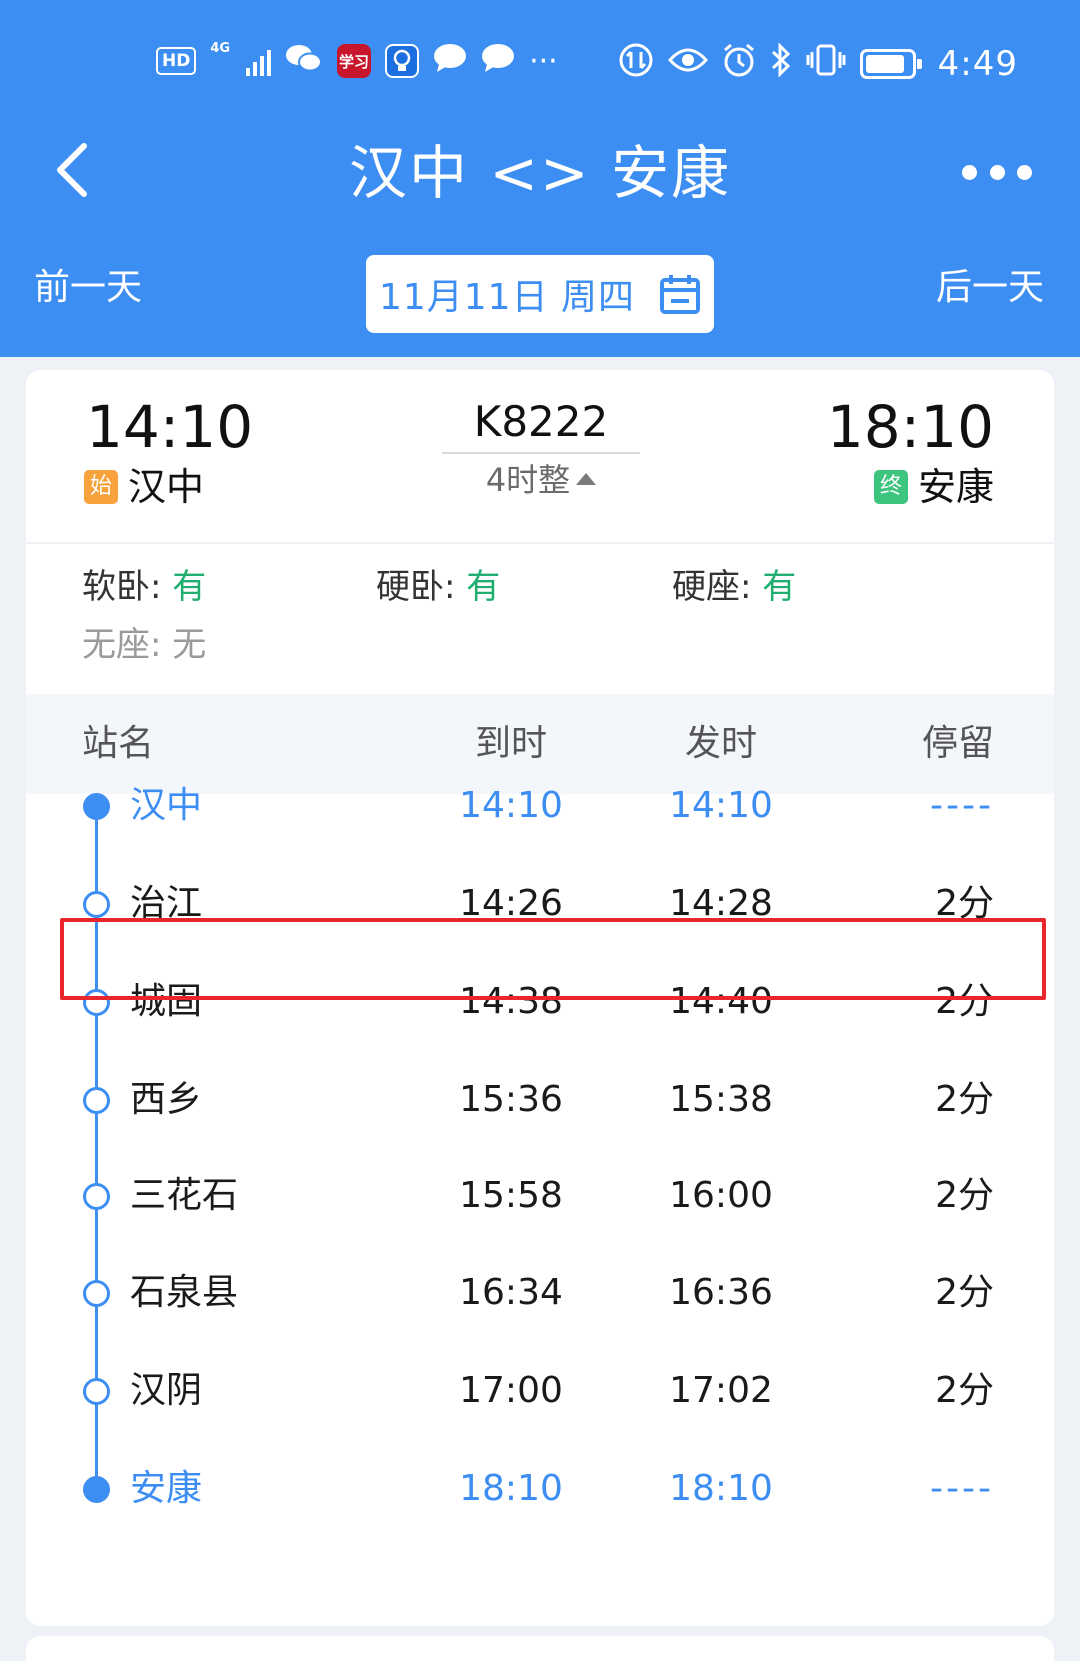 The height and width of the screenshot is (1661, 1080). I want to click on depart-time: 16:00, so click(721, 1195).